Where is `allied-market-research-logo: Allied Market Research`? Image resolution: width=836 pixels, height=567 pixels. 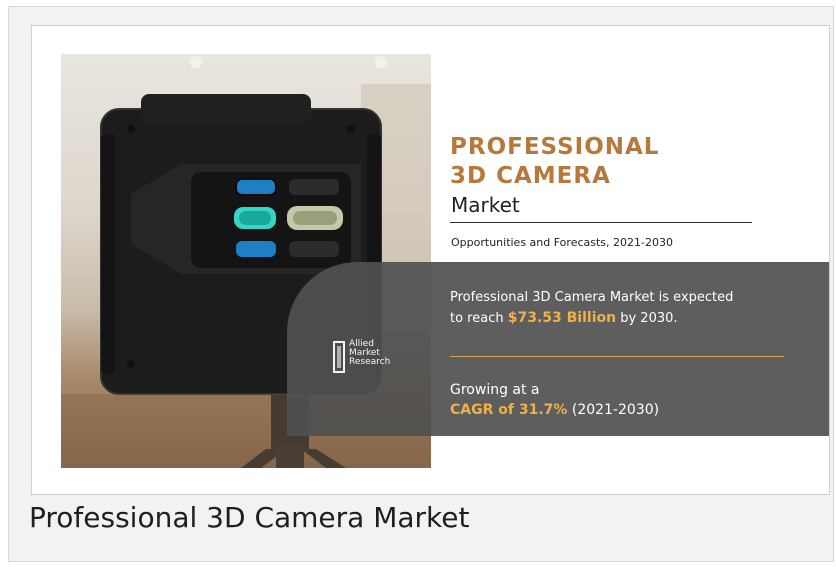
allied-market-research-logo: Allied Market Research is located at coordinates (373, 360).